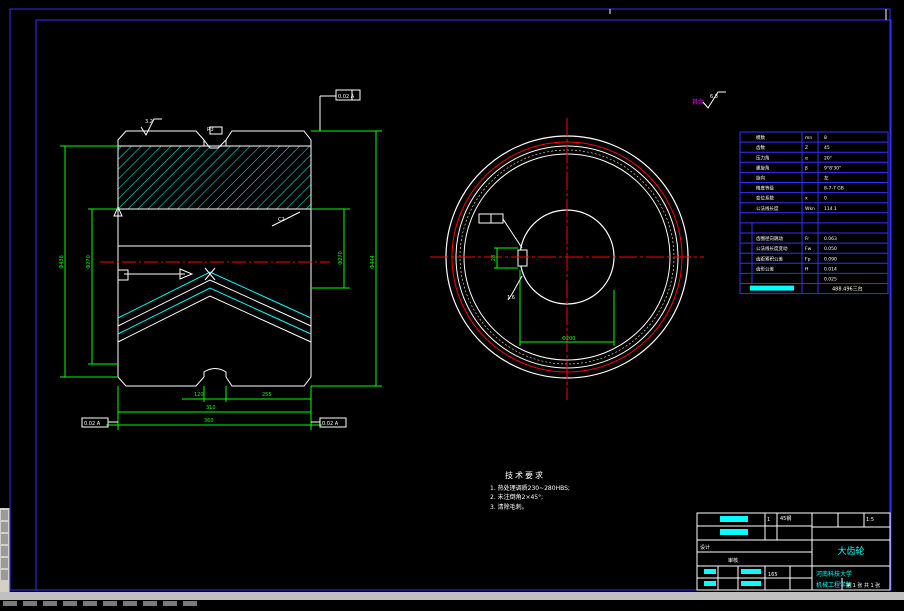 The height and width of the screenshot is (611, 904). Describe the element at coordinates (763, 157) in the screenshot. I see `param-name: 压力角` at that location.